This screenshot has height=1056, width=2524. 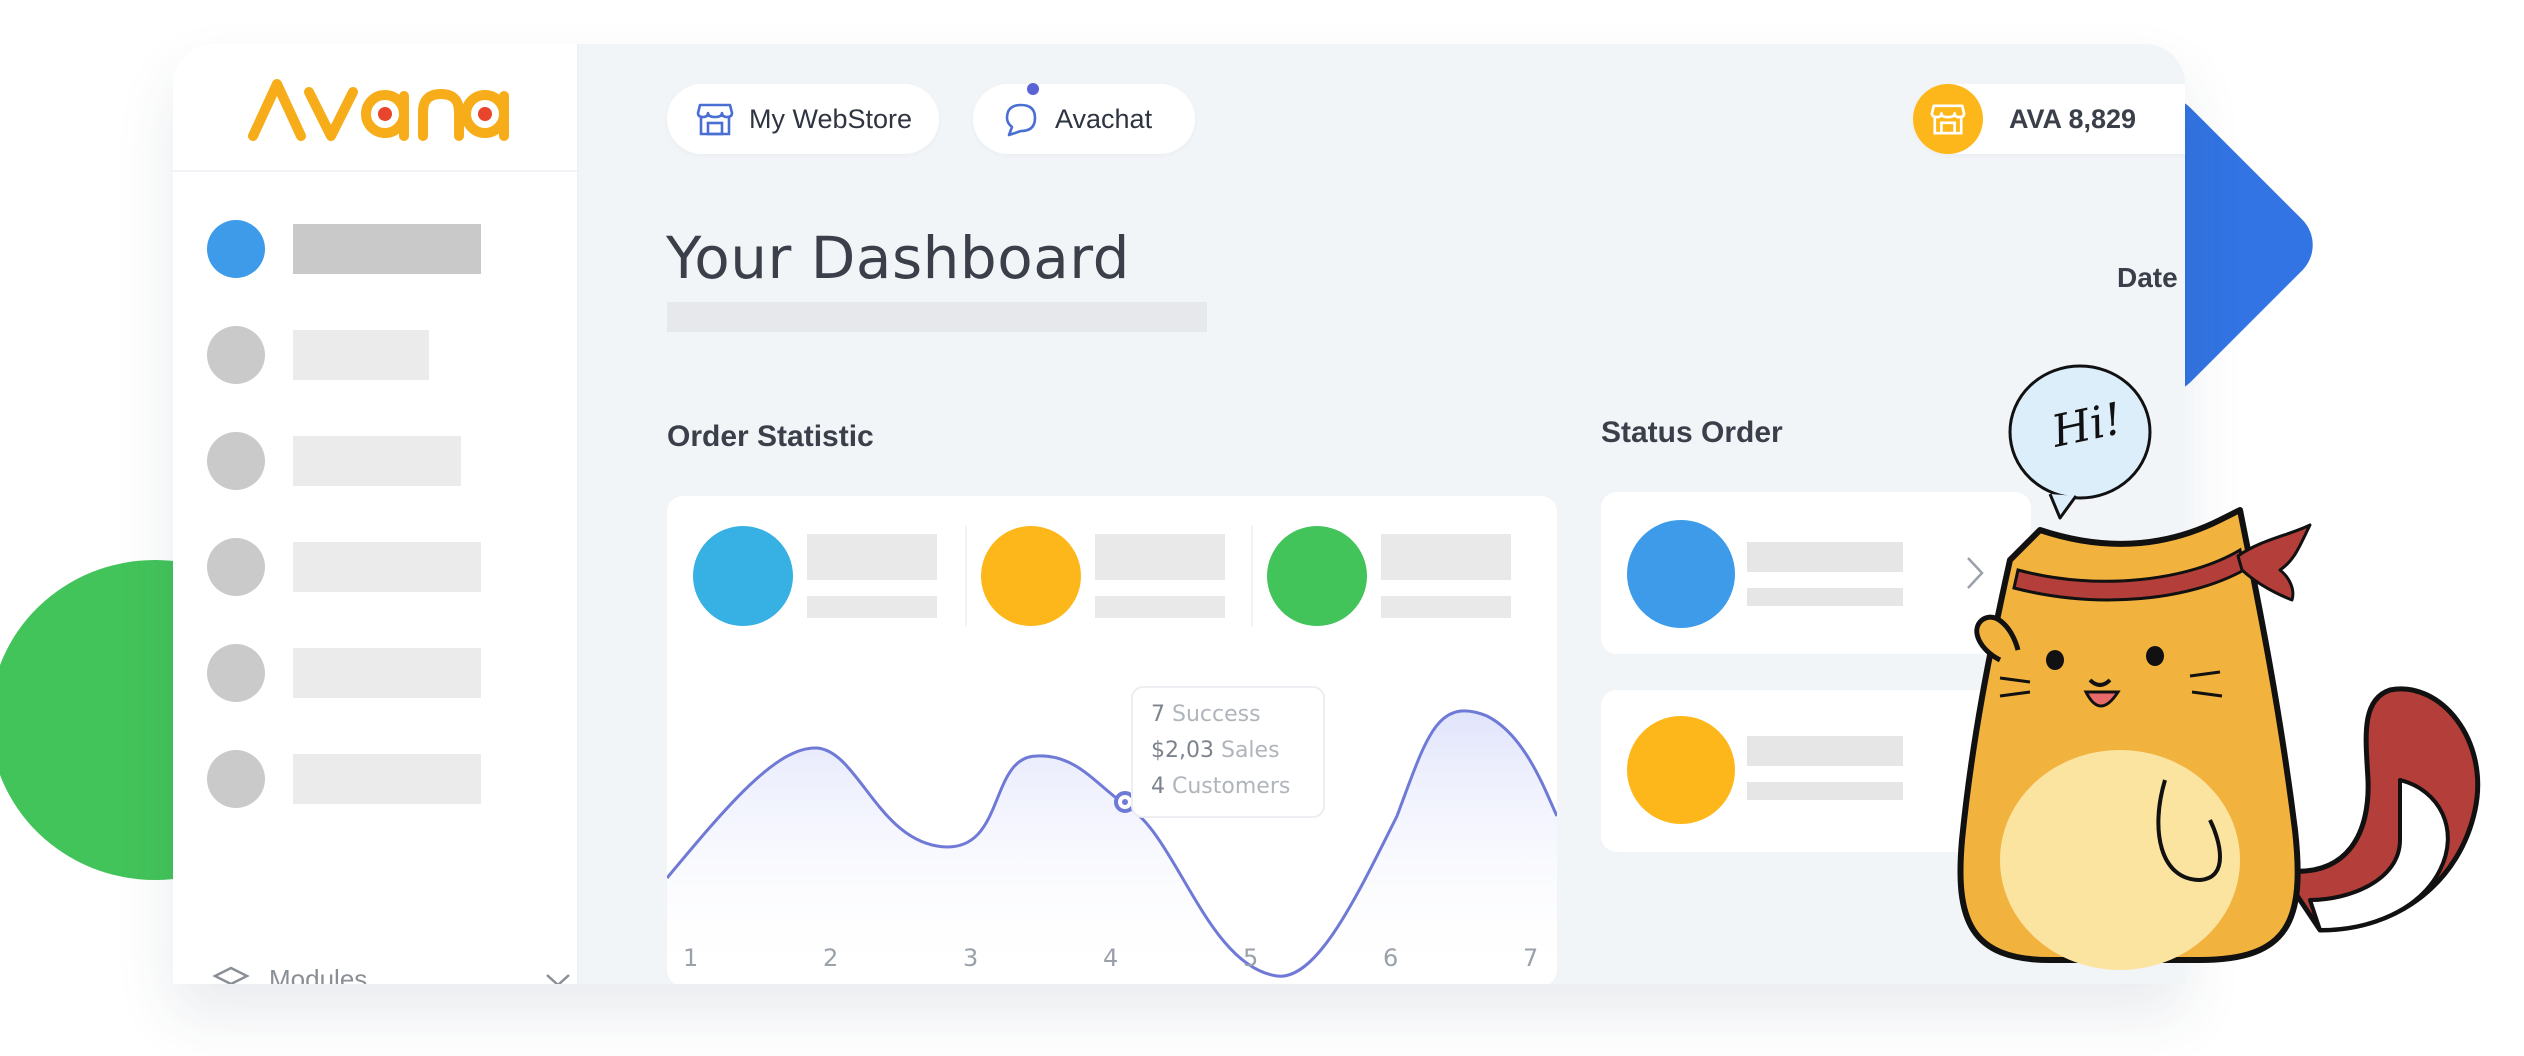 What do you see at coordinates (1250, 750) in the screenshot?
I see `tooltip-sales-label: Sales` at bounding box center [1250, 750].